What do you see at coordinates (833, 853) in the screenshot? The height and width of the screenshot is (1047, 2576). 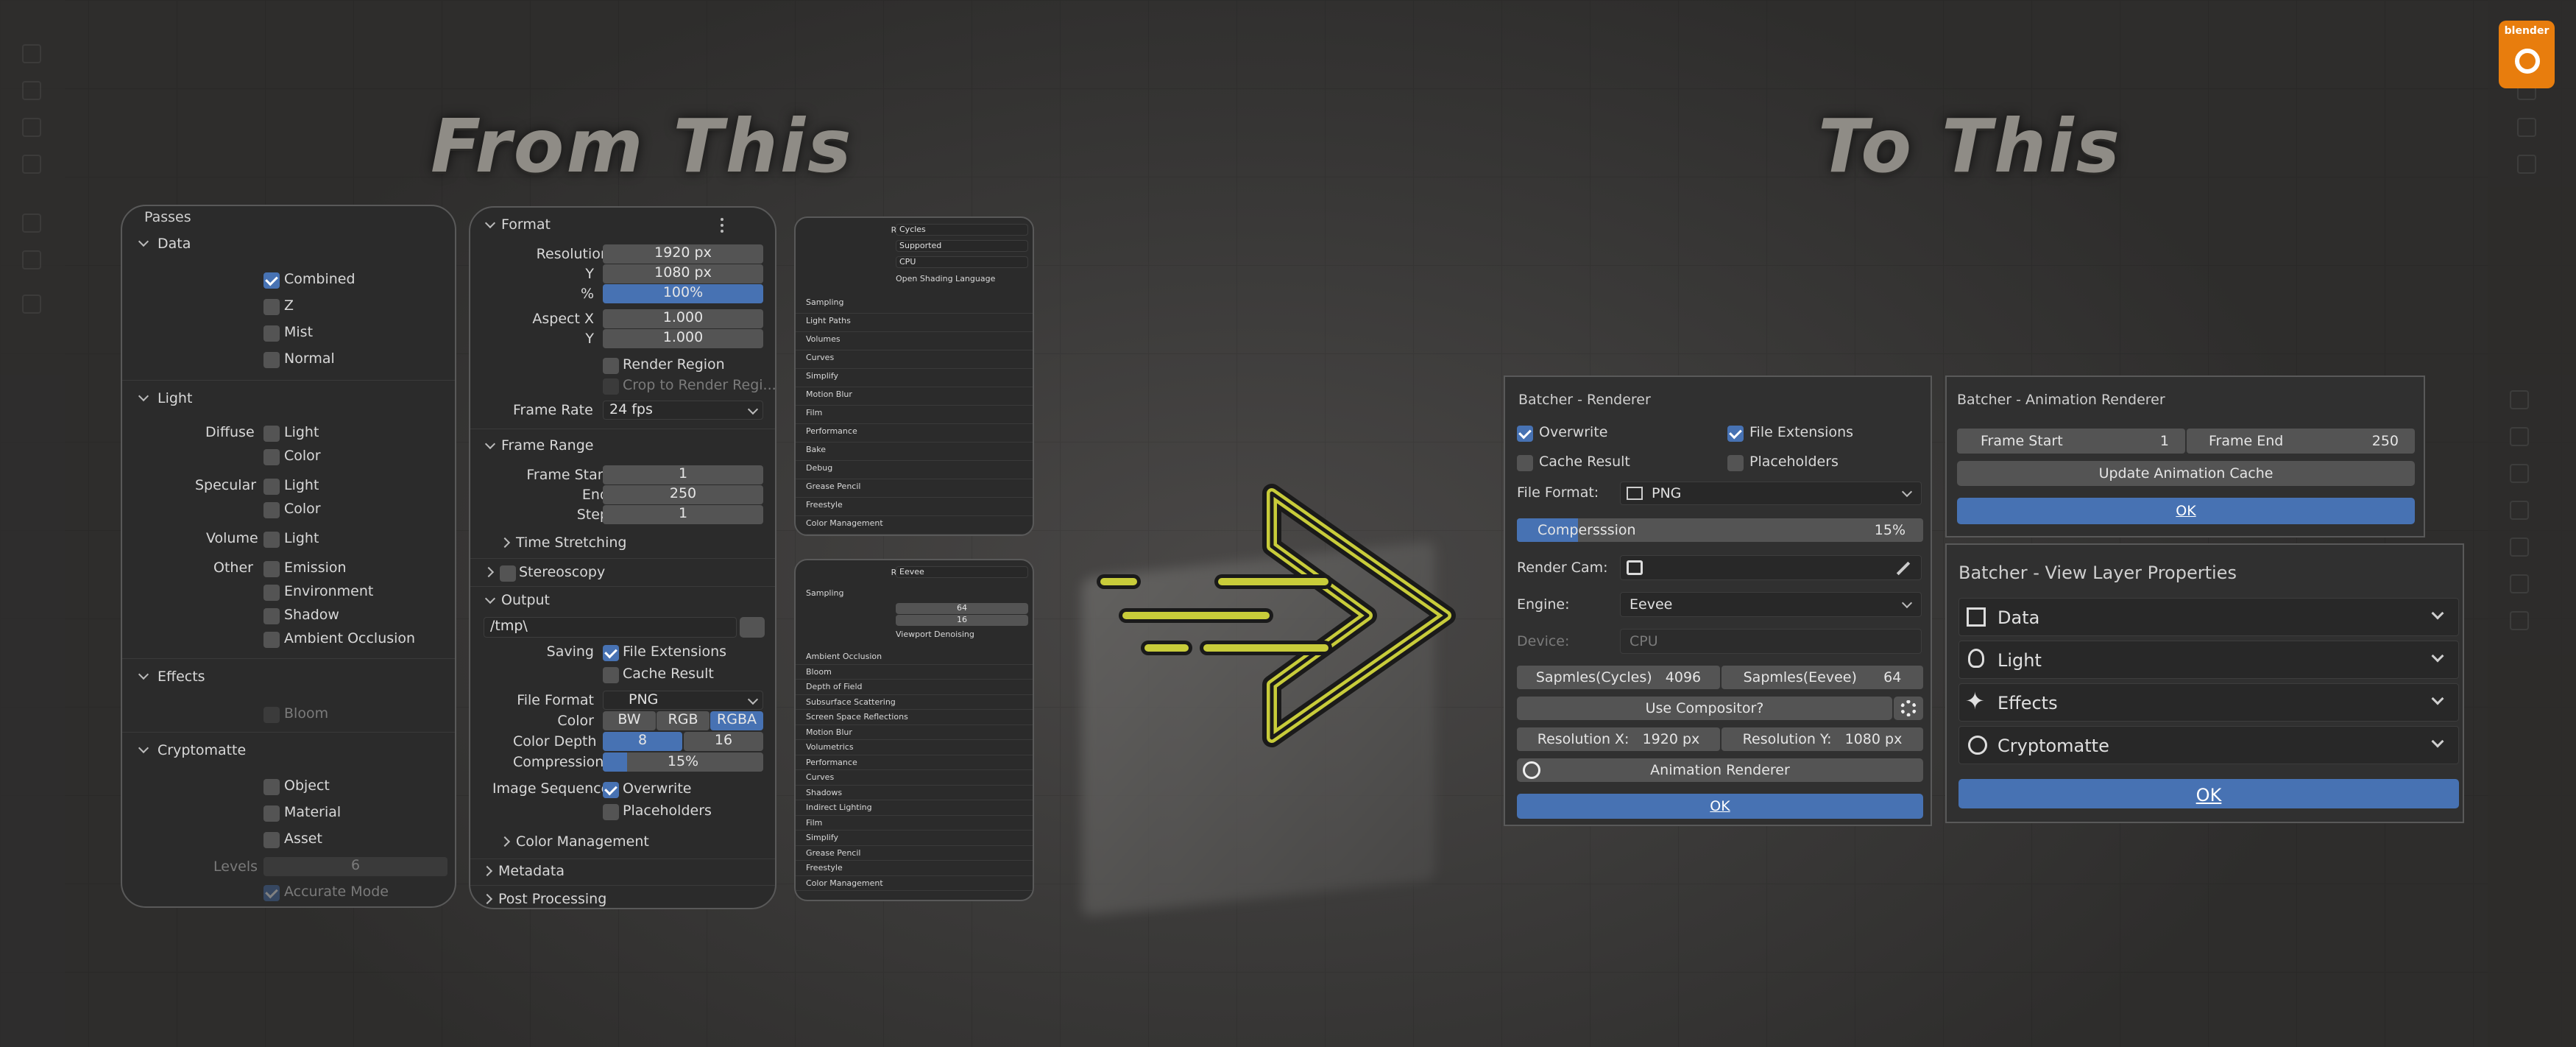 I see `eevee-section-13: Grease Pencil` at bounding box center [833, 853].